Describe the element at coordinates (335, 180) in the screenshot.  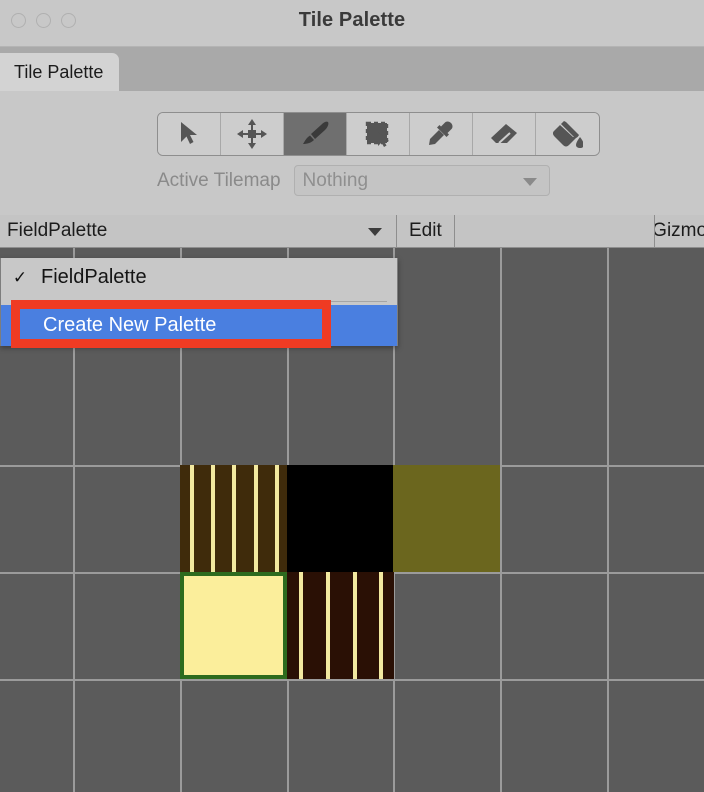
I see `active-tilemap-value: Nothing` at that location.